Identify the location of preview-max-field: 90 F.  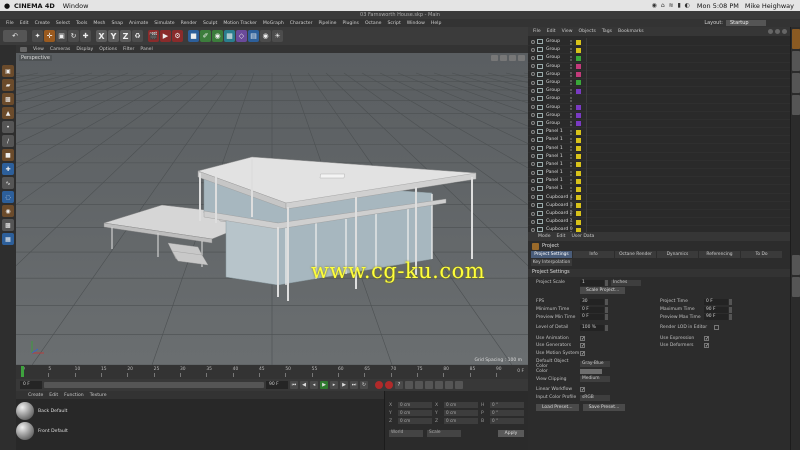
(716, 317).